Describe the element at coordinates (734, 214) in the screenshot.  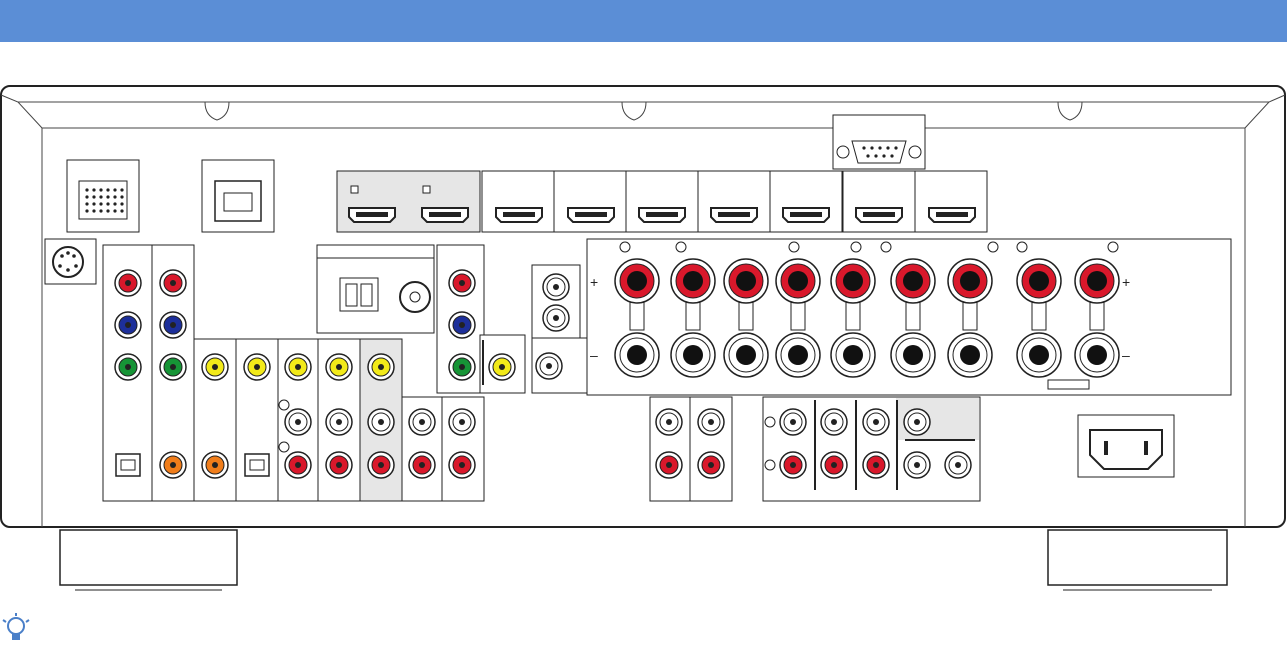
I see `hdmi-port-6-contacts` at that location.